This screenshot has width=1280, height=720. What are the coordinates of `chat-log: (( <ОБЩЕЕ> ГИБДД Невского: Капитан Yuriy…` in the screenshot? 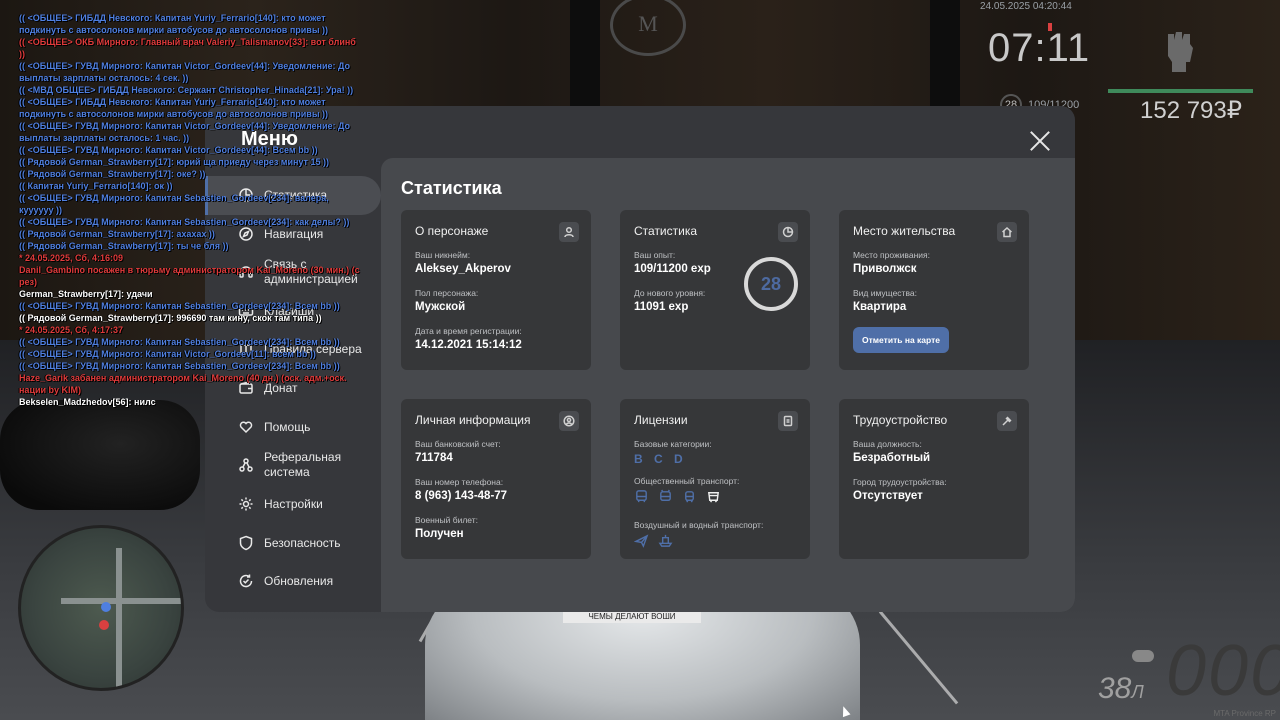 It's located at (191, 210).